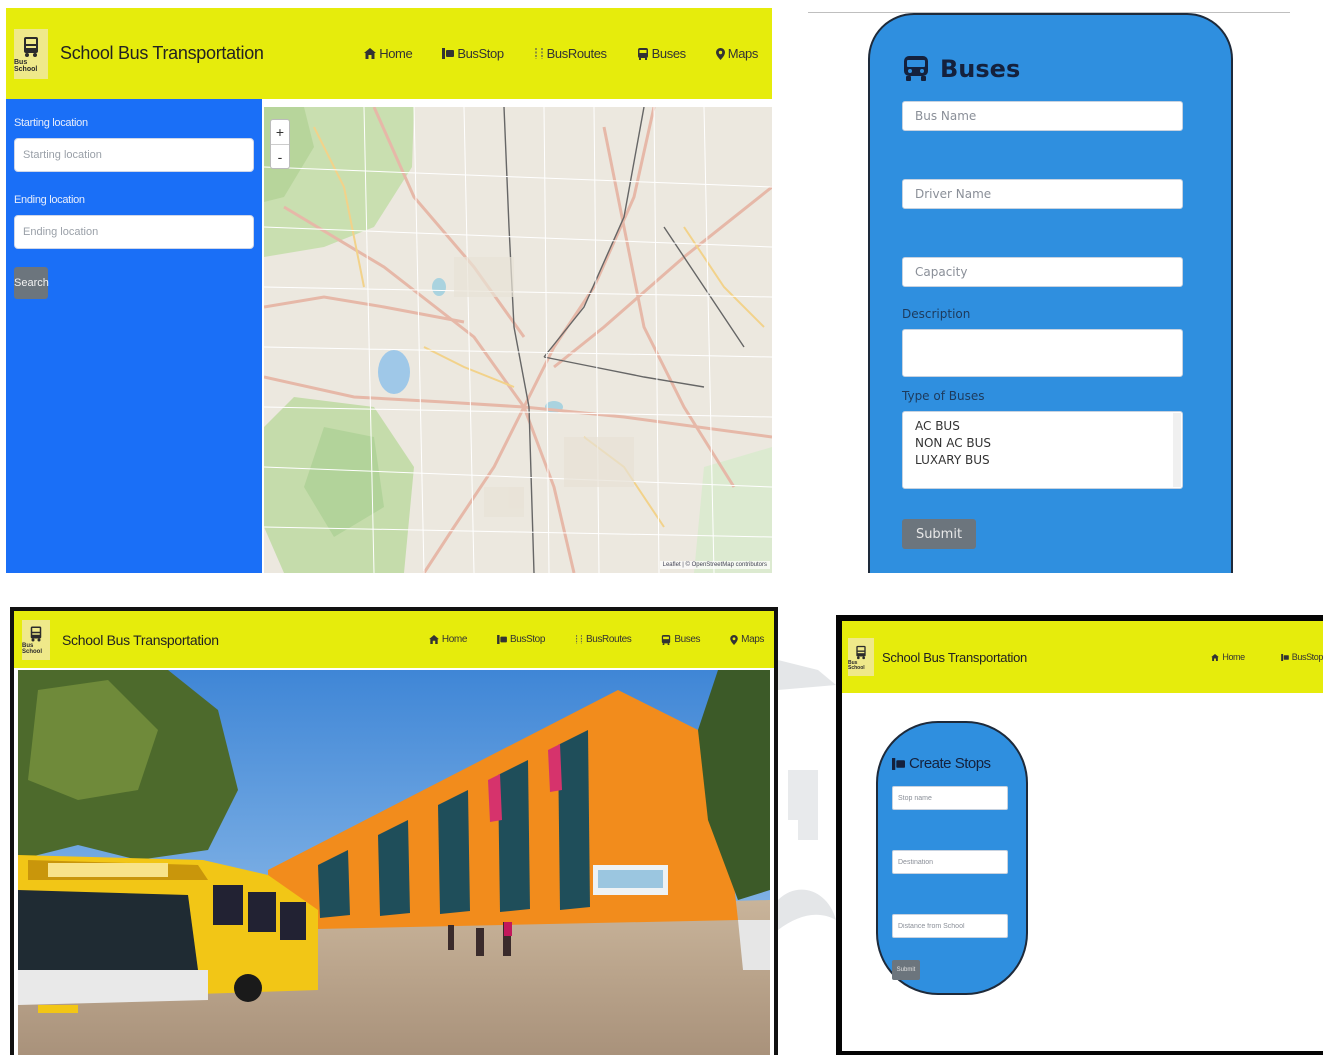  What do you see at coordinates (51, 123) in the screenshot?
I see `start-location-label: Starting location` at bounding box center [51, 123].